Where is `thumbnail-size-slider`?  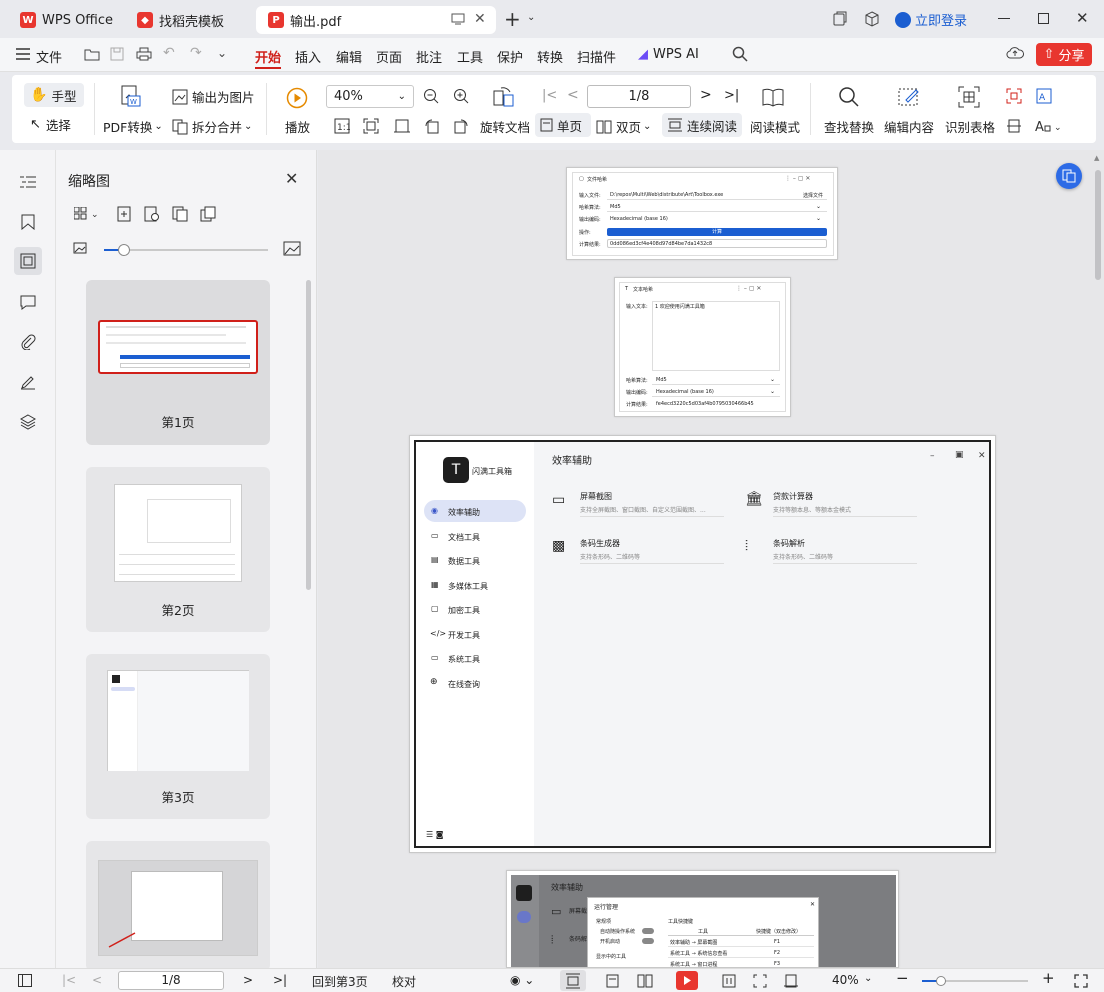 thumbnail-size-slider is located at coordinates (186, 250).